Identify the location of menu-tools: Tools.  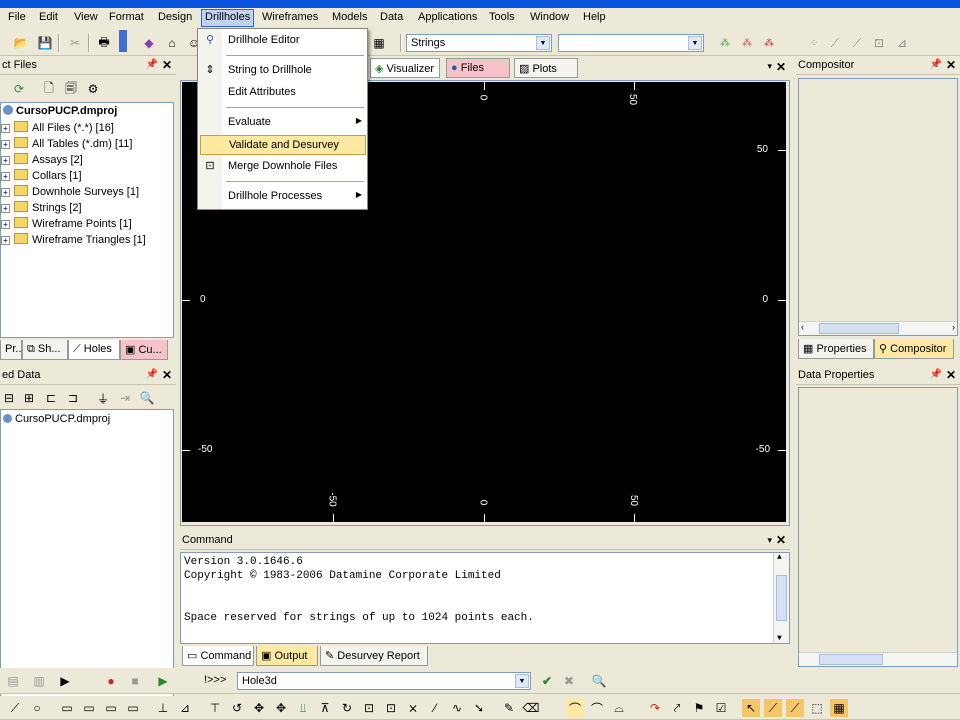
(502, 17).